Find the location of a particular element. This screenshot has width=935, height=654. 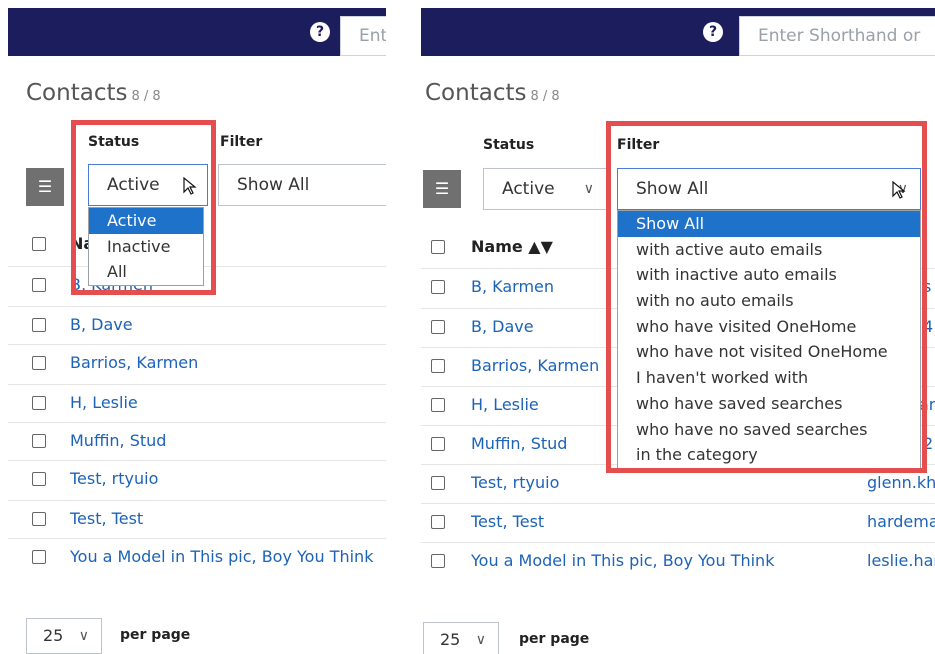

shorthand-search-input: Ent is located at coordinates (363, 36).